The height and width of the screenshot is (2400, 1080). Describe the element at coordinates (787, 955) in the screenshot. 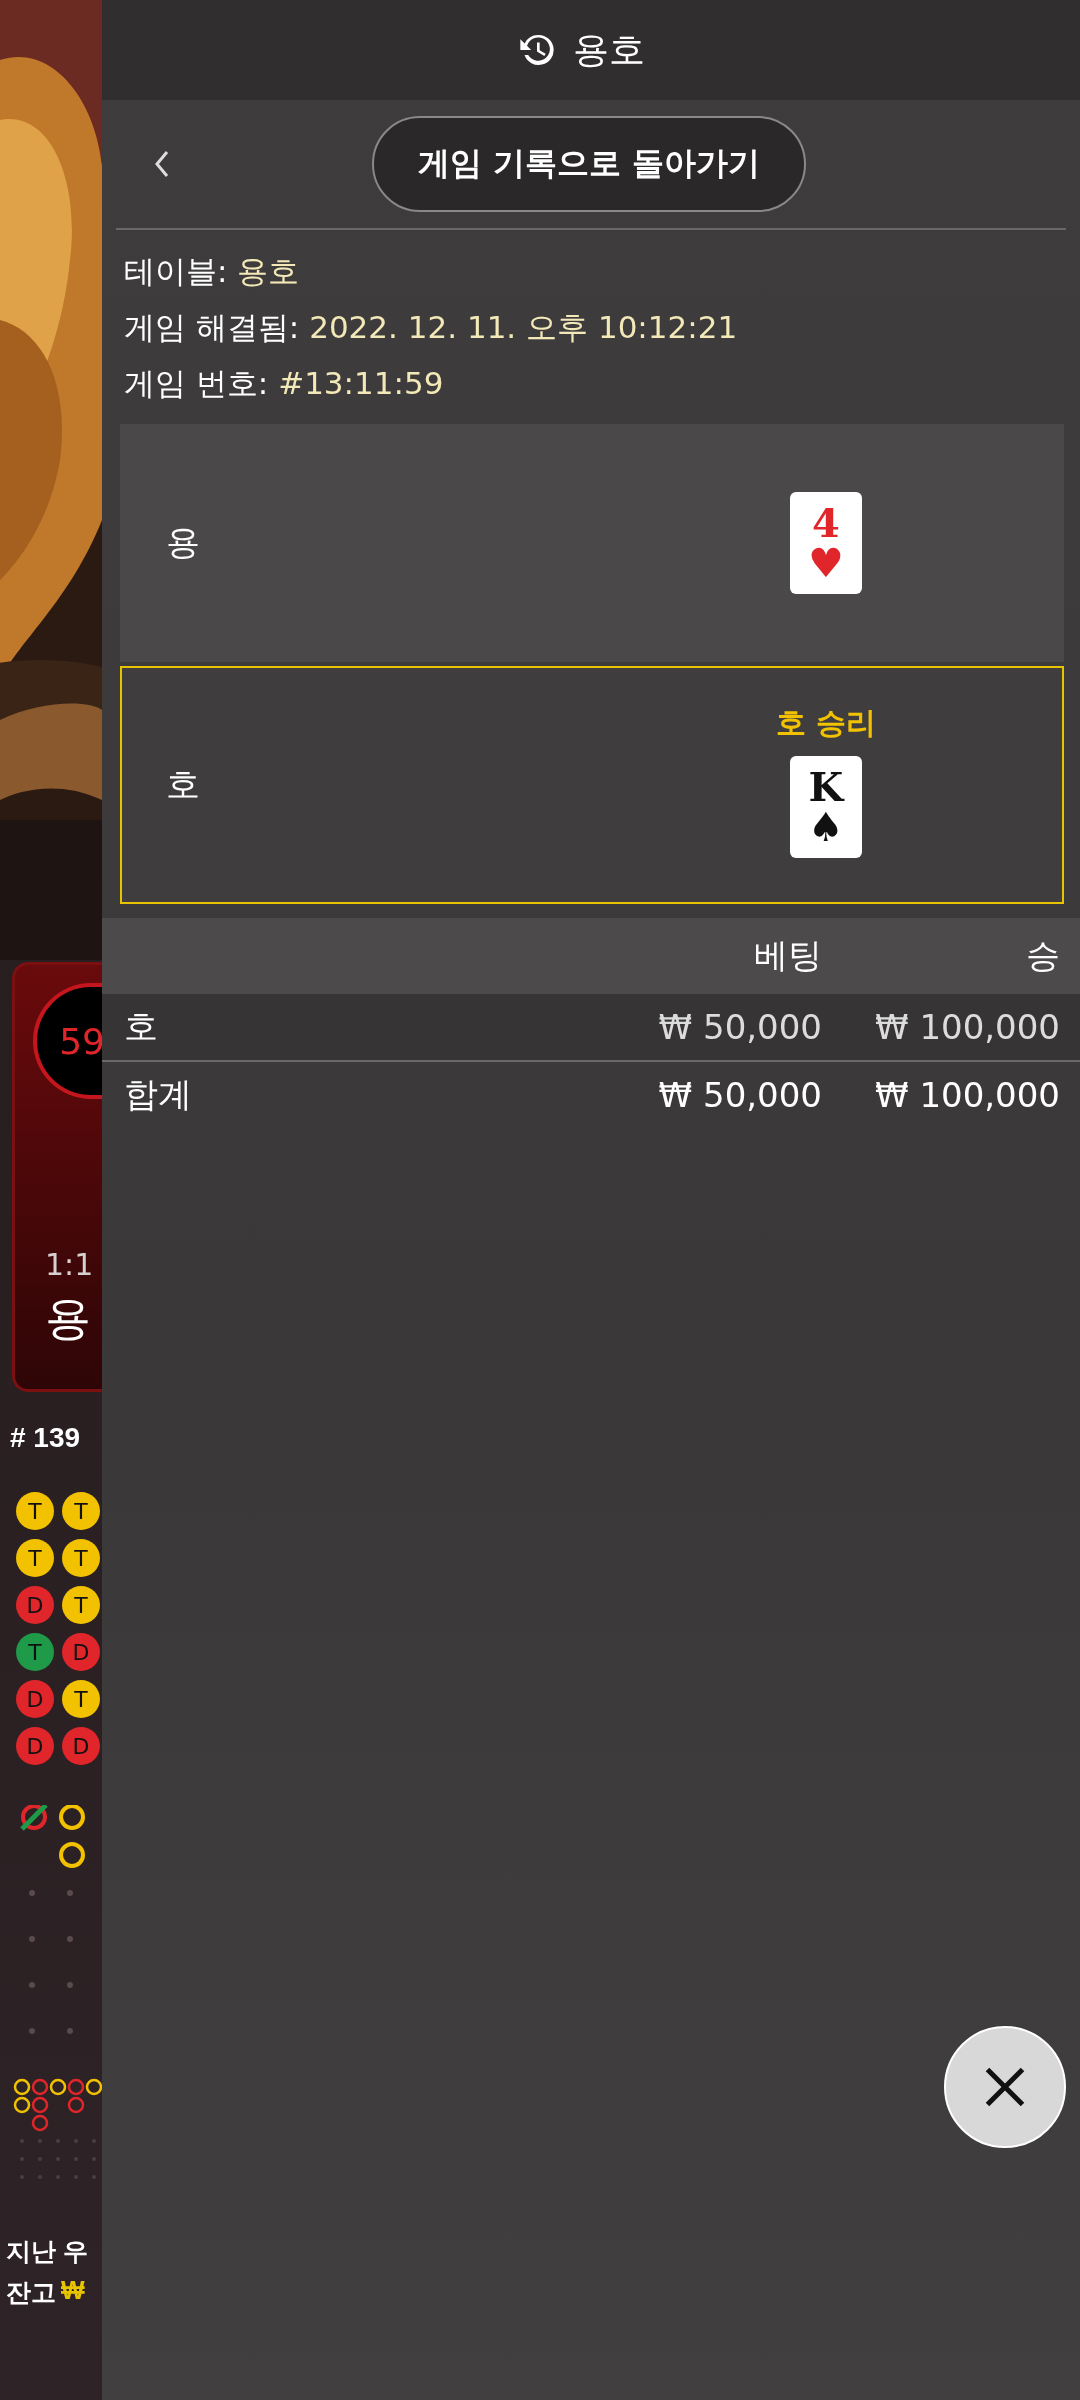

I see `column-header: 베팅` at that location.